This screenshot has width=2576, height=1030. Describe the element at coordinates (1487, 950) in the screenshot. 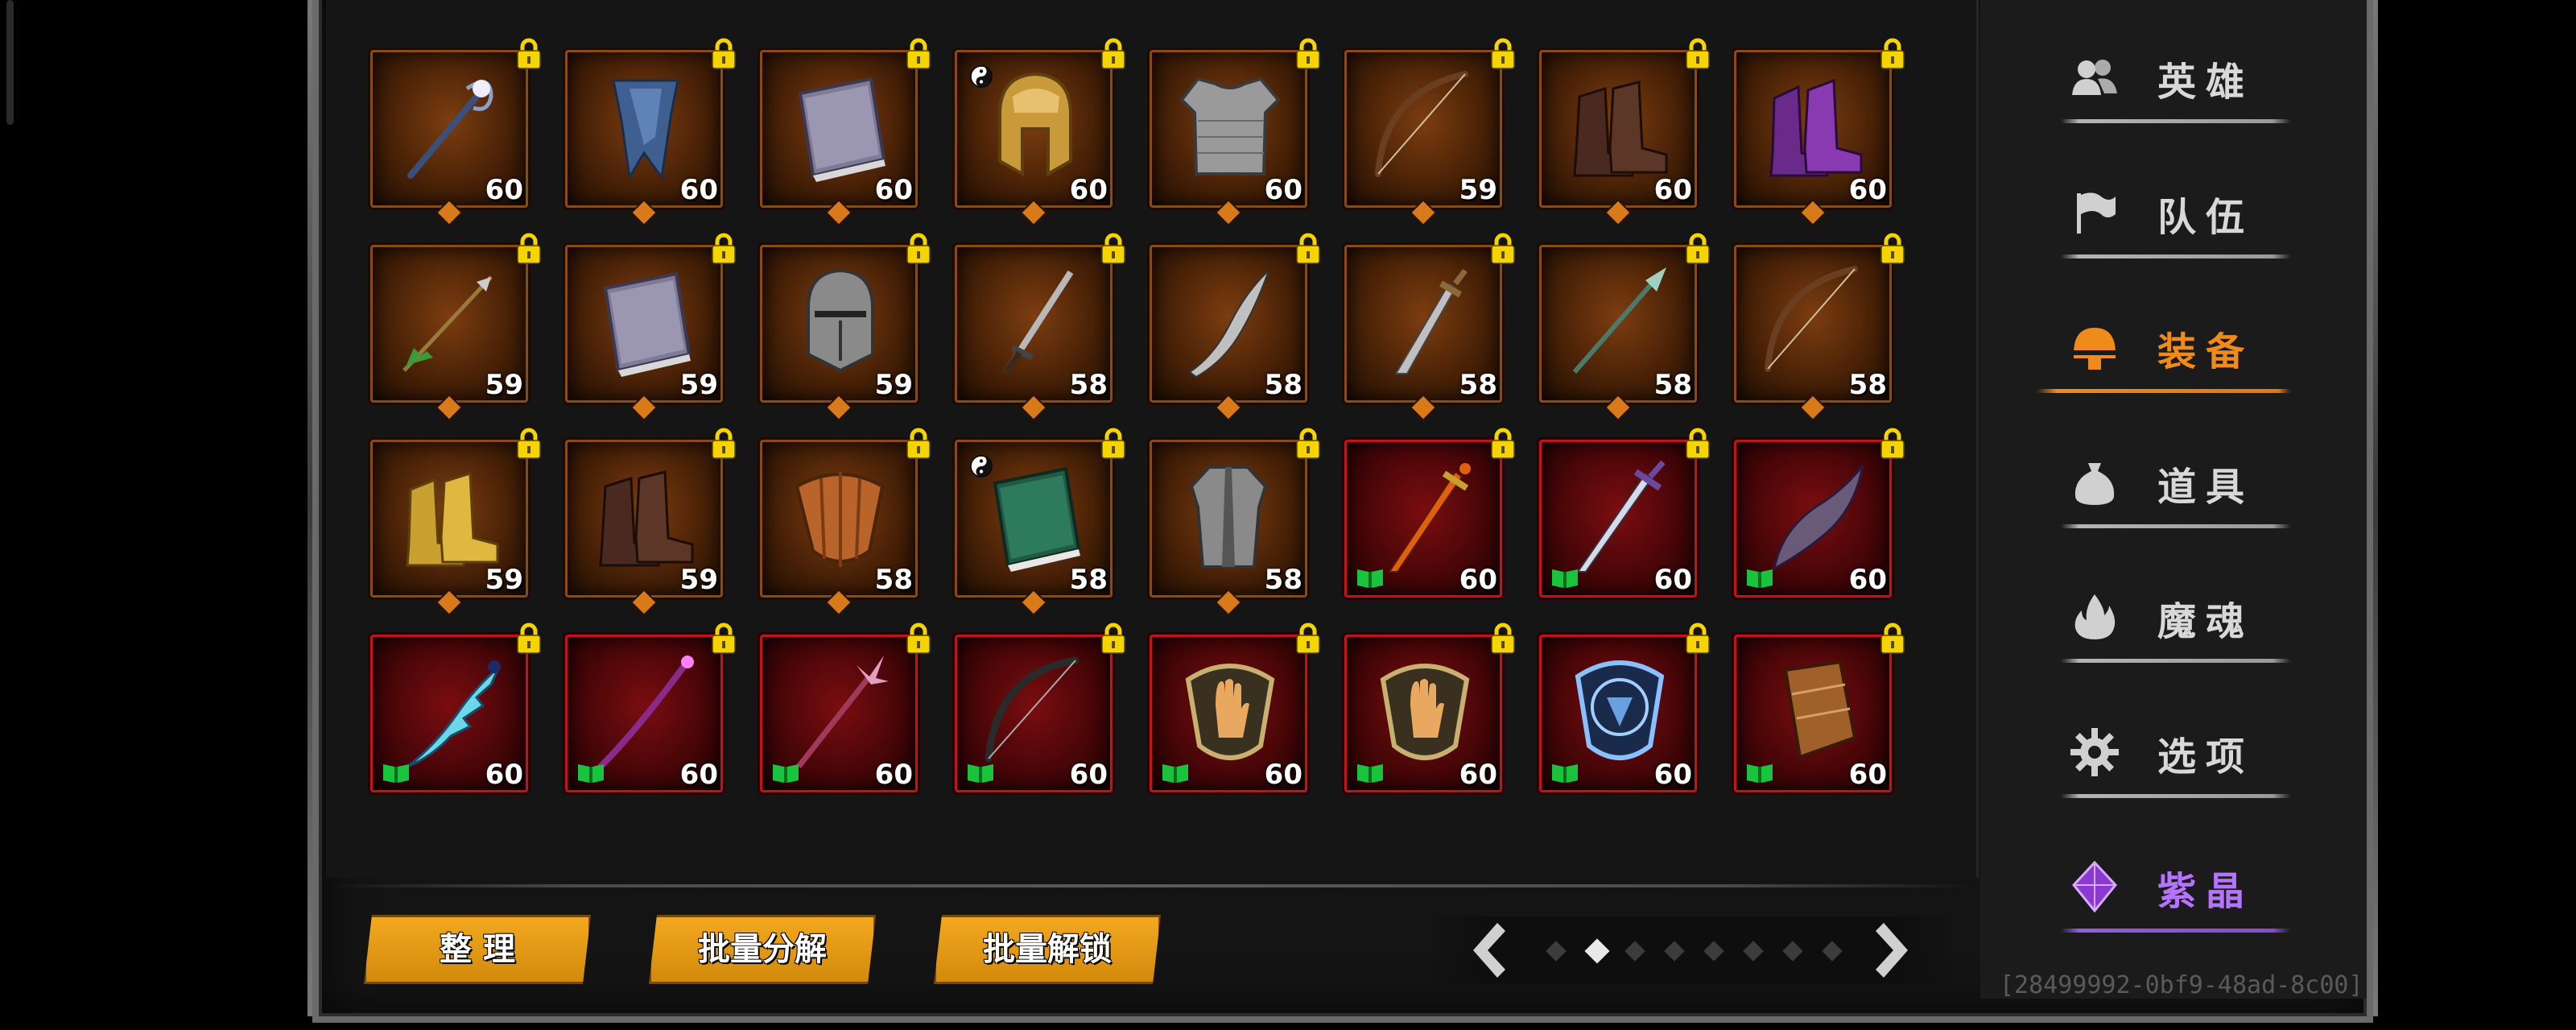

I see `chevron-left-icon` at that location.